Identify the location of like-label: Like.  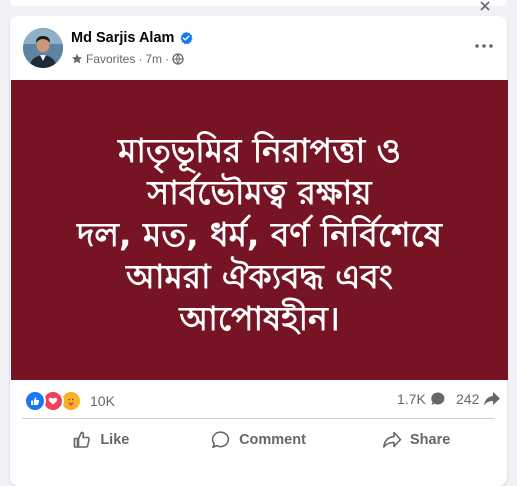
(115, 440).